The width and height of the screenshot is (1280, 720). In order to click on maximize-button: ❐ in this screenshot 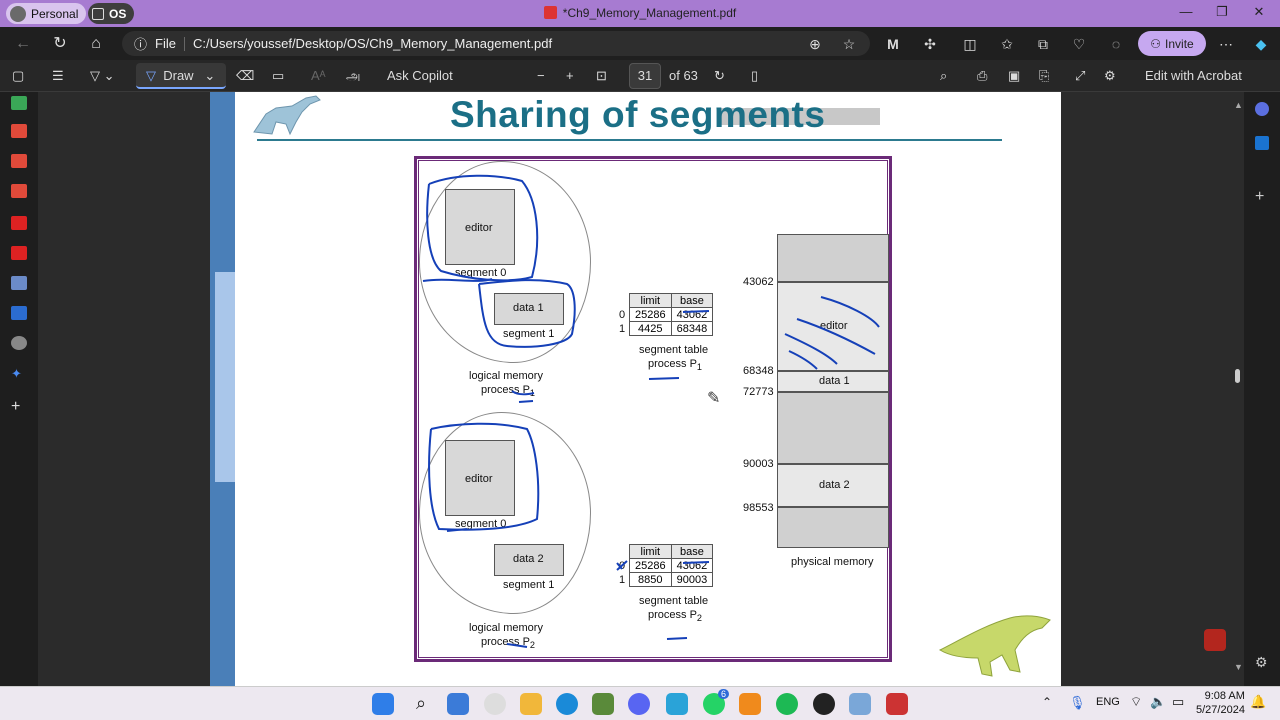, I will do `click(1222, 13)`.